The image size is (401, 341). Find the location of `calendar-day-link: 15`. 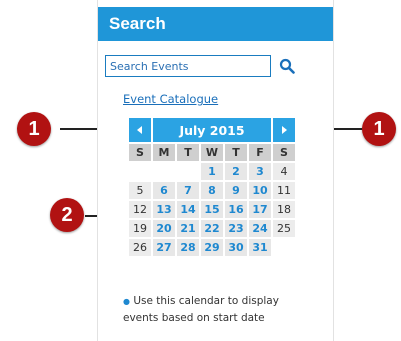

calendar-day-link: 15 is located at coordinates (212, 209).